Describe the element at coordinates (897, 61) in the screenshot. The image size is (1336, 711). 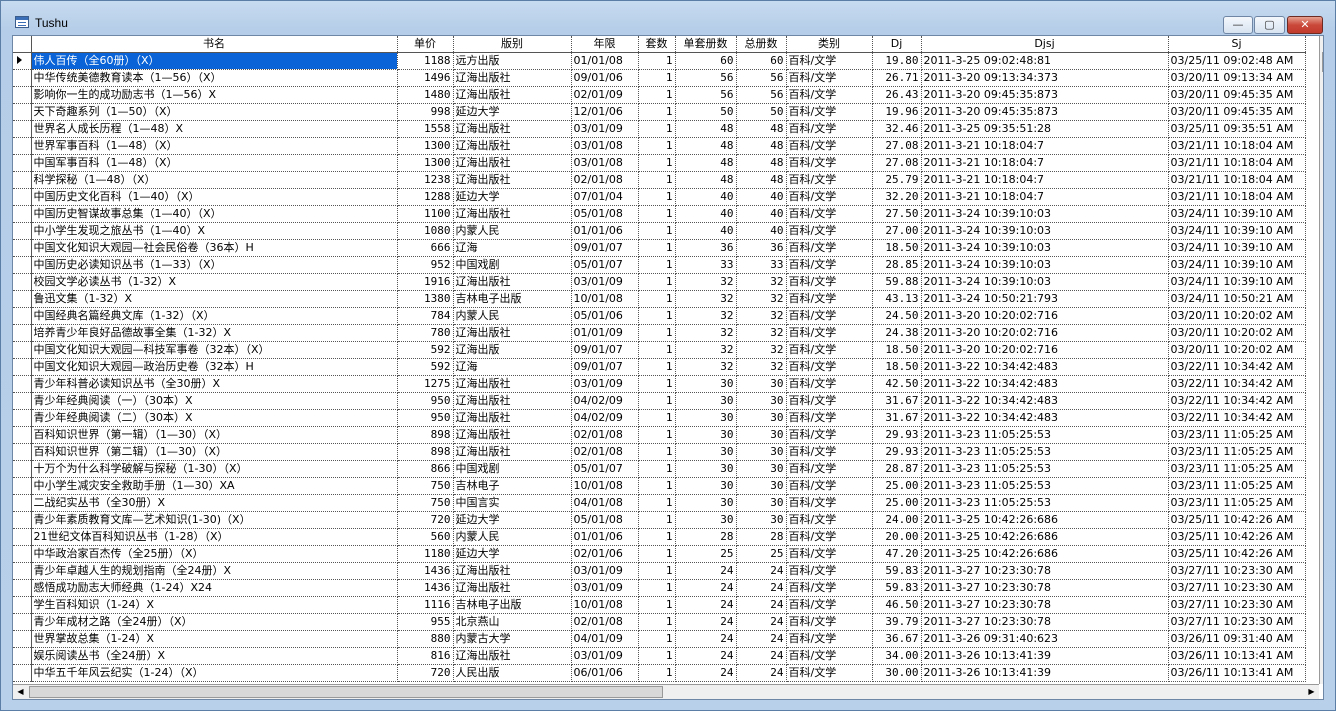
I see `table-cell: 19.80` at that location.